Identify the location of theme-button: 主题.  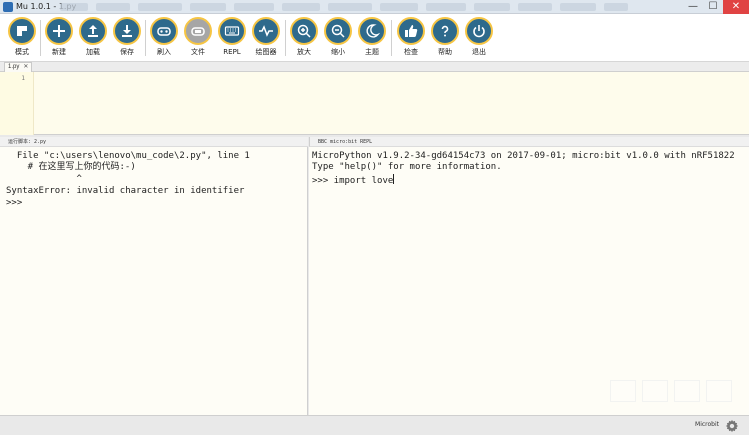
(372, 38).